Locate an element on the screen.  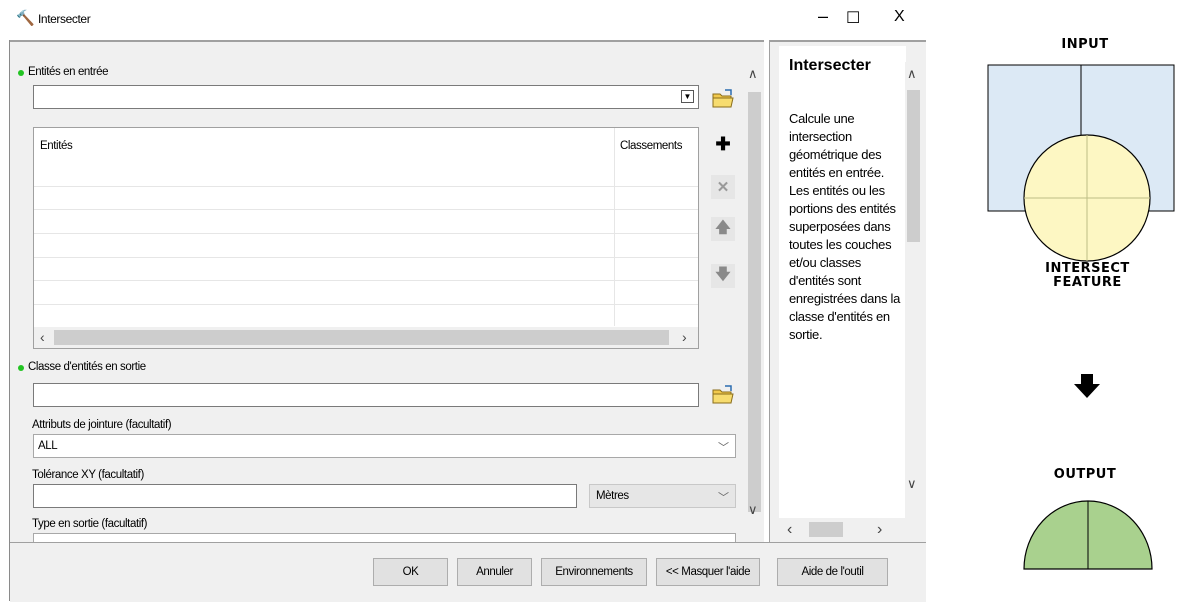
ok-button: OK is located at coordinates (410, 572).